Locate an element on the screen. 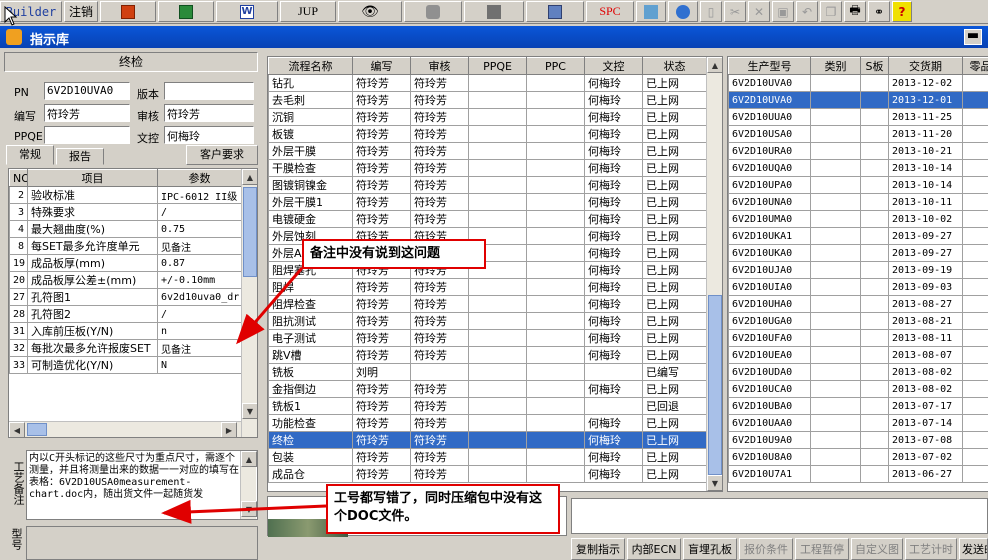  production-row: 6V2D10UAA0 2013-07-14 is located at coordinates (858, 423).